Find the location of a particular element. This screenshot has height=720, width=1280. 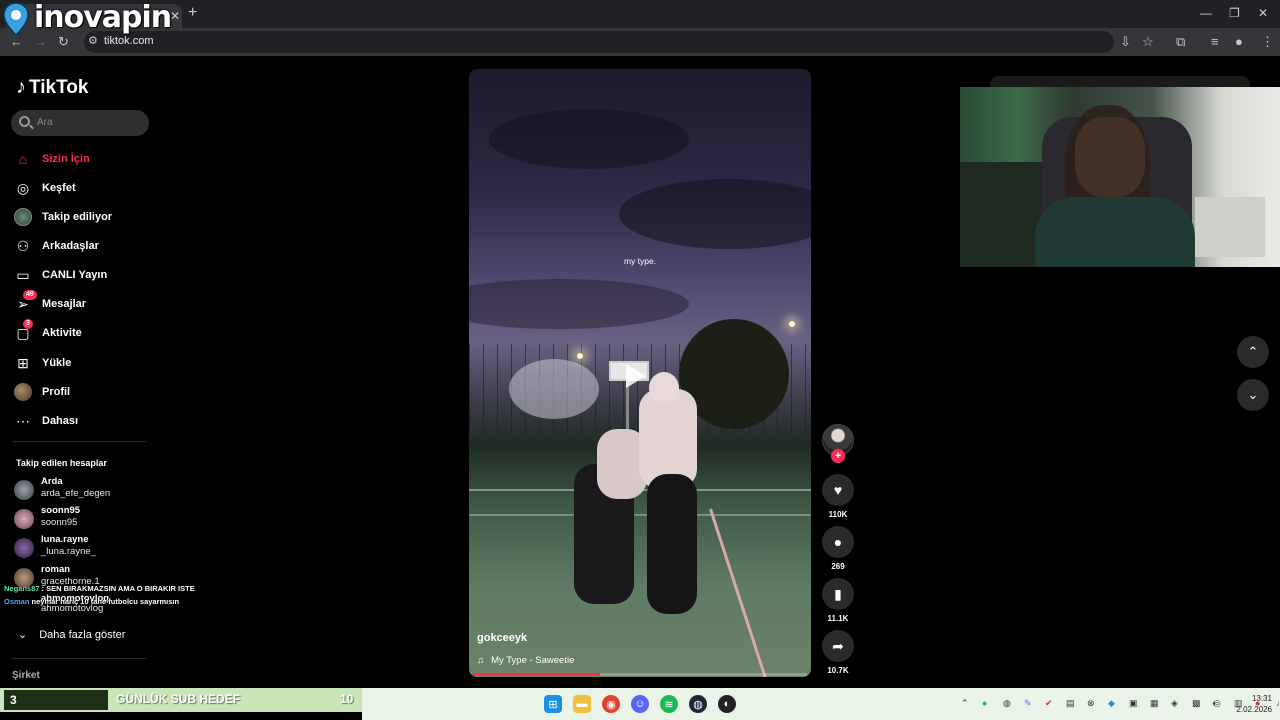

nav-item-following: Takip ediliyor is located at coordinates (84, 217).